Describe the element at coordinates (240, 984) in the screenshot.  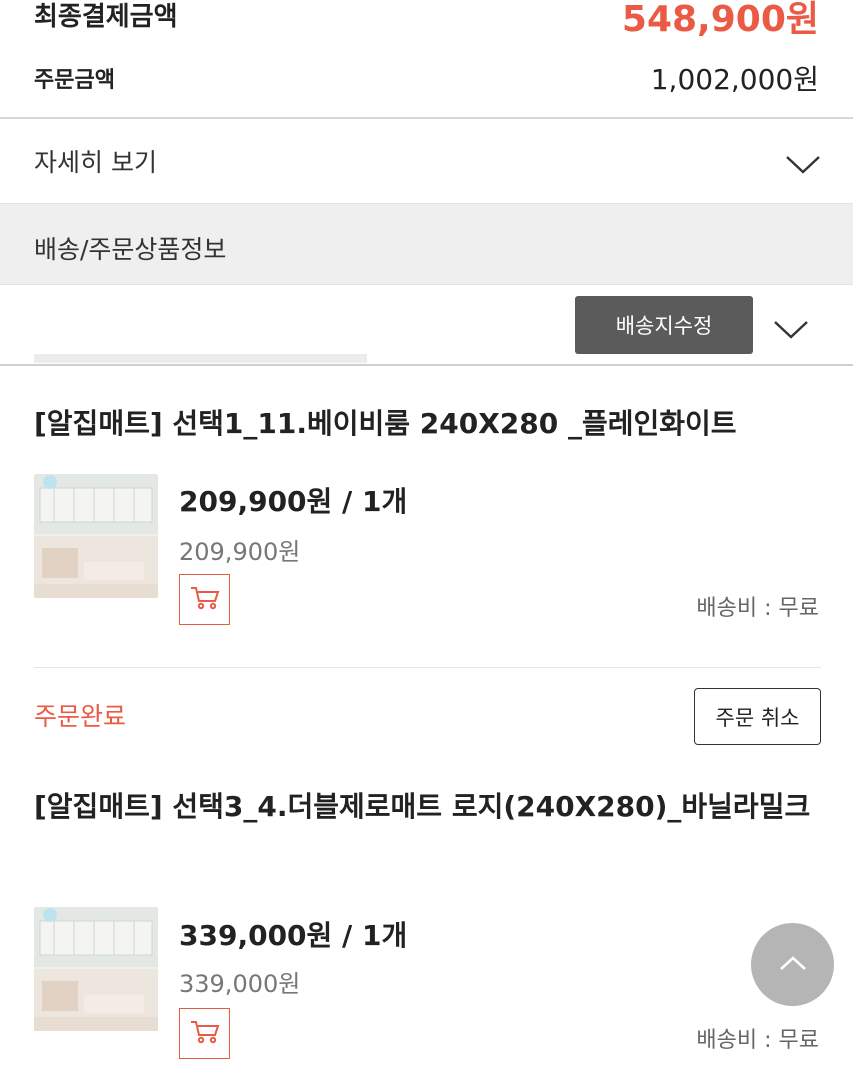
I see `product-price: 339,000원` at that location.